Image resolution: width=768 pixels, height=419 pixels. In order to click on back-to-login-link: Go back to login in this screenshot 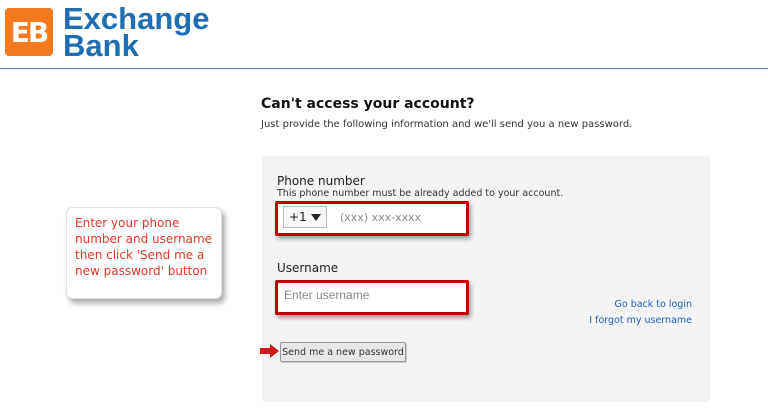, I will do `click(654, 304)`.